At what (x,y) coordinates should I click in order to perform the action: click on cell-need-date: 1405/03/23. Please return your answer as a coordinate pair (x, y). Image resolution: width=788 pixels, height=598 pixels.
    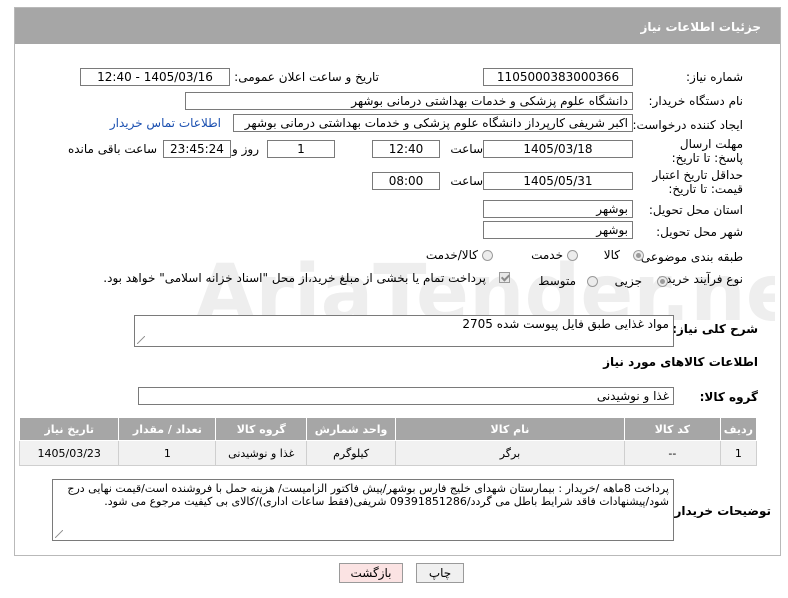
    Looking at the image, I should click on (69, 453).